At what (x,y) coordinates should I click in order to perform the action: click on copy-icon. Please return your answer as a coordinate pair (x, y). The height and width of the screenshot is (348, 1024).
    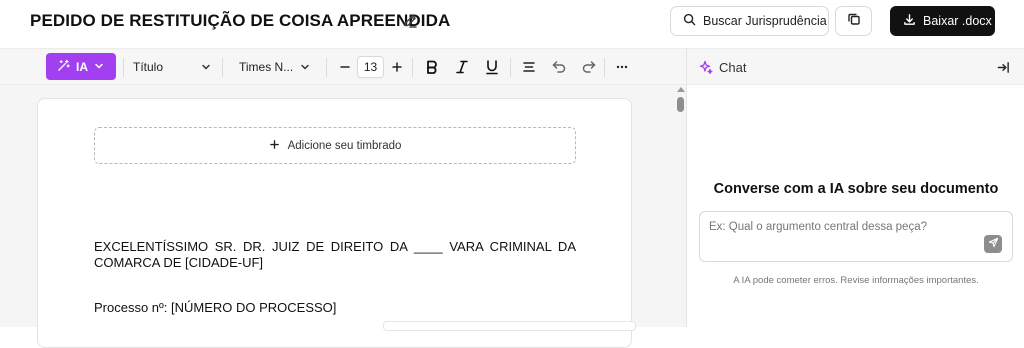
    Looking at the image, I should click on (854, 21).